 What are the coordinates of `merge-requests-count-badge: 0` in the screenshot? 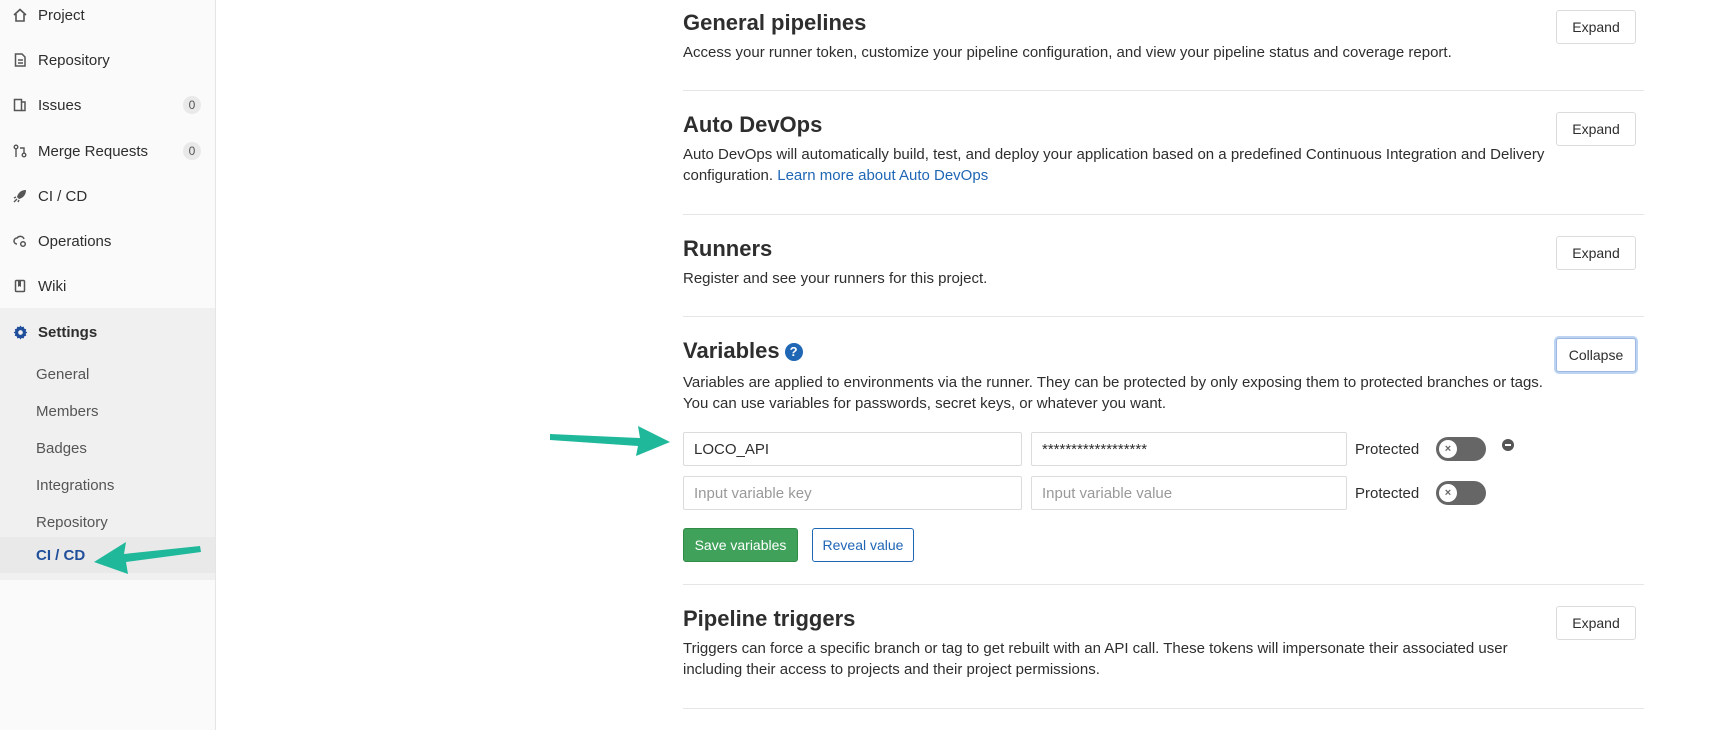 It's located at (192, 151).